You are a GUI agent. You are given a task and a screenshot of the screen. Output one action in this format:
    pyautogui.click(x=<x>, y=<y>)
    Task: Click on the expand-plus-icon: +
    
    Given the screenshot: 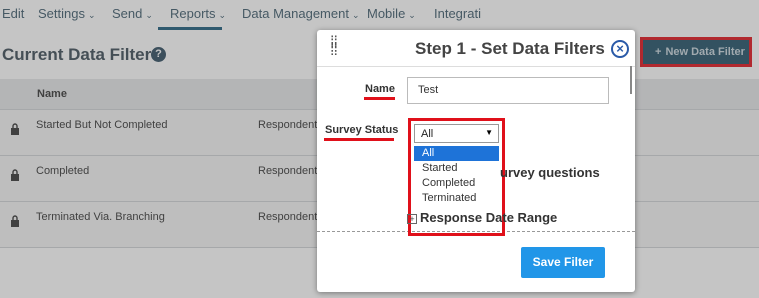 What is the action you would take?
    pyautogui.click(x=412, y=219)
    